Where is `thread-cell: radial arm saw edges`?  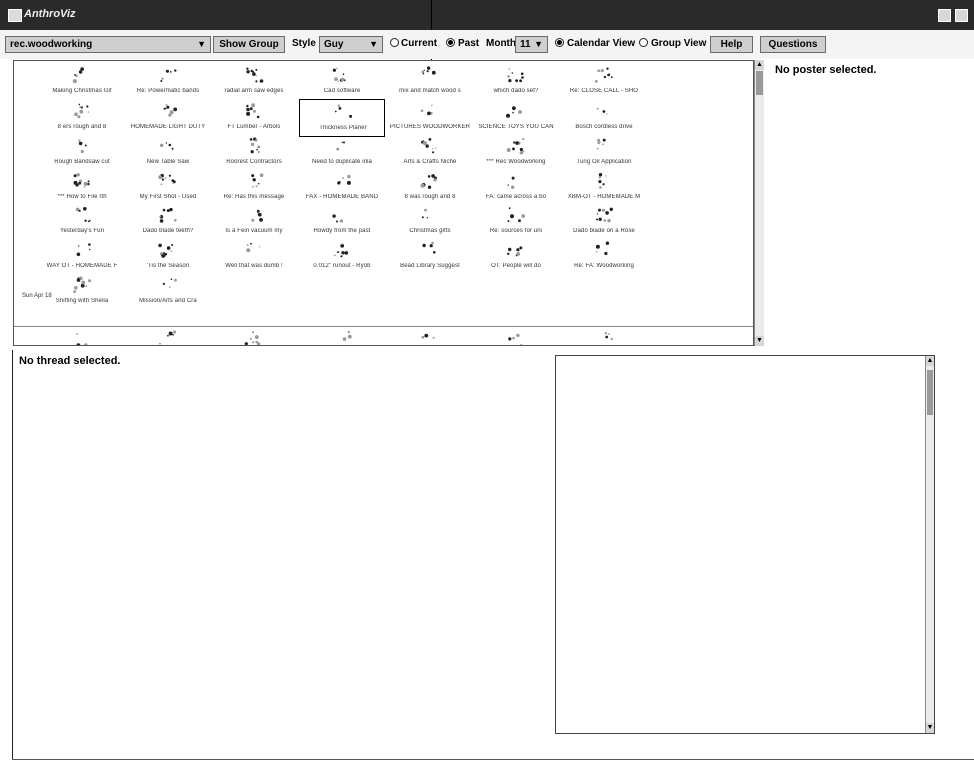
thread-cell: radial arm saw edges is located at coordinates (254, 82).